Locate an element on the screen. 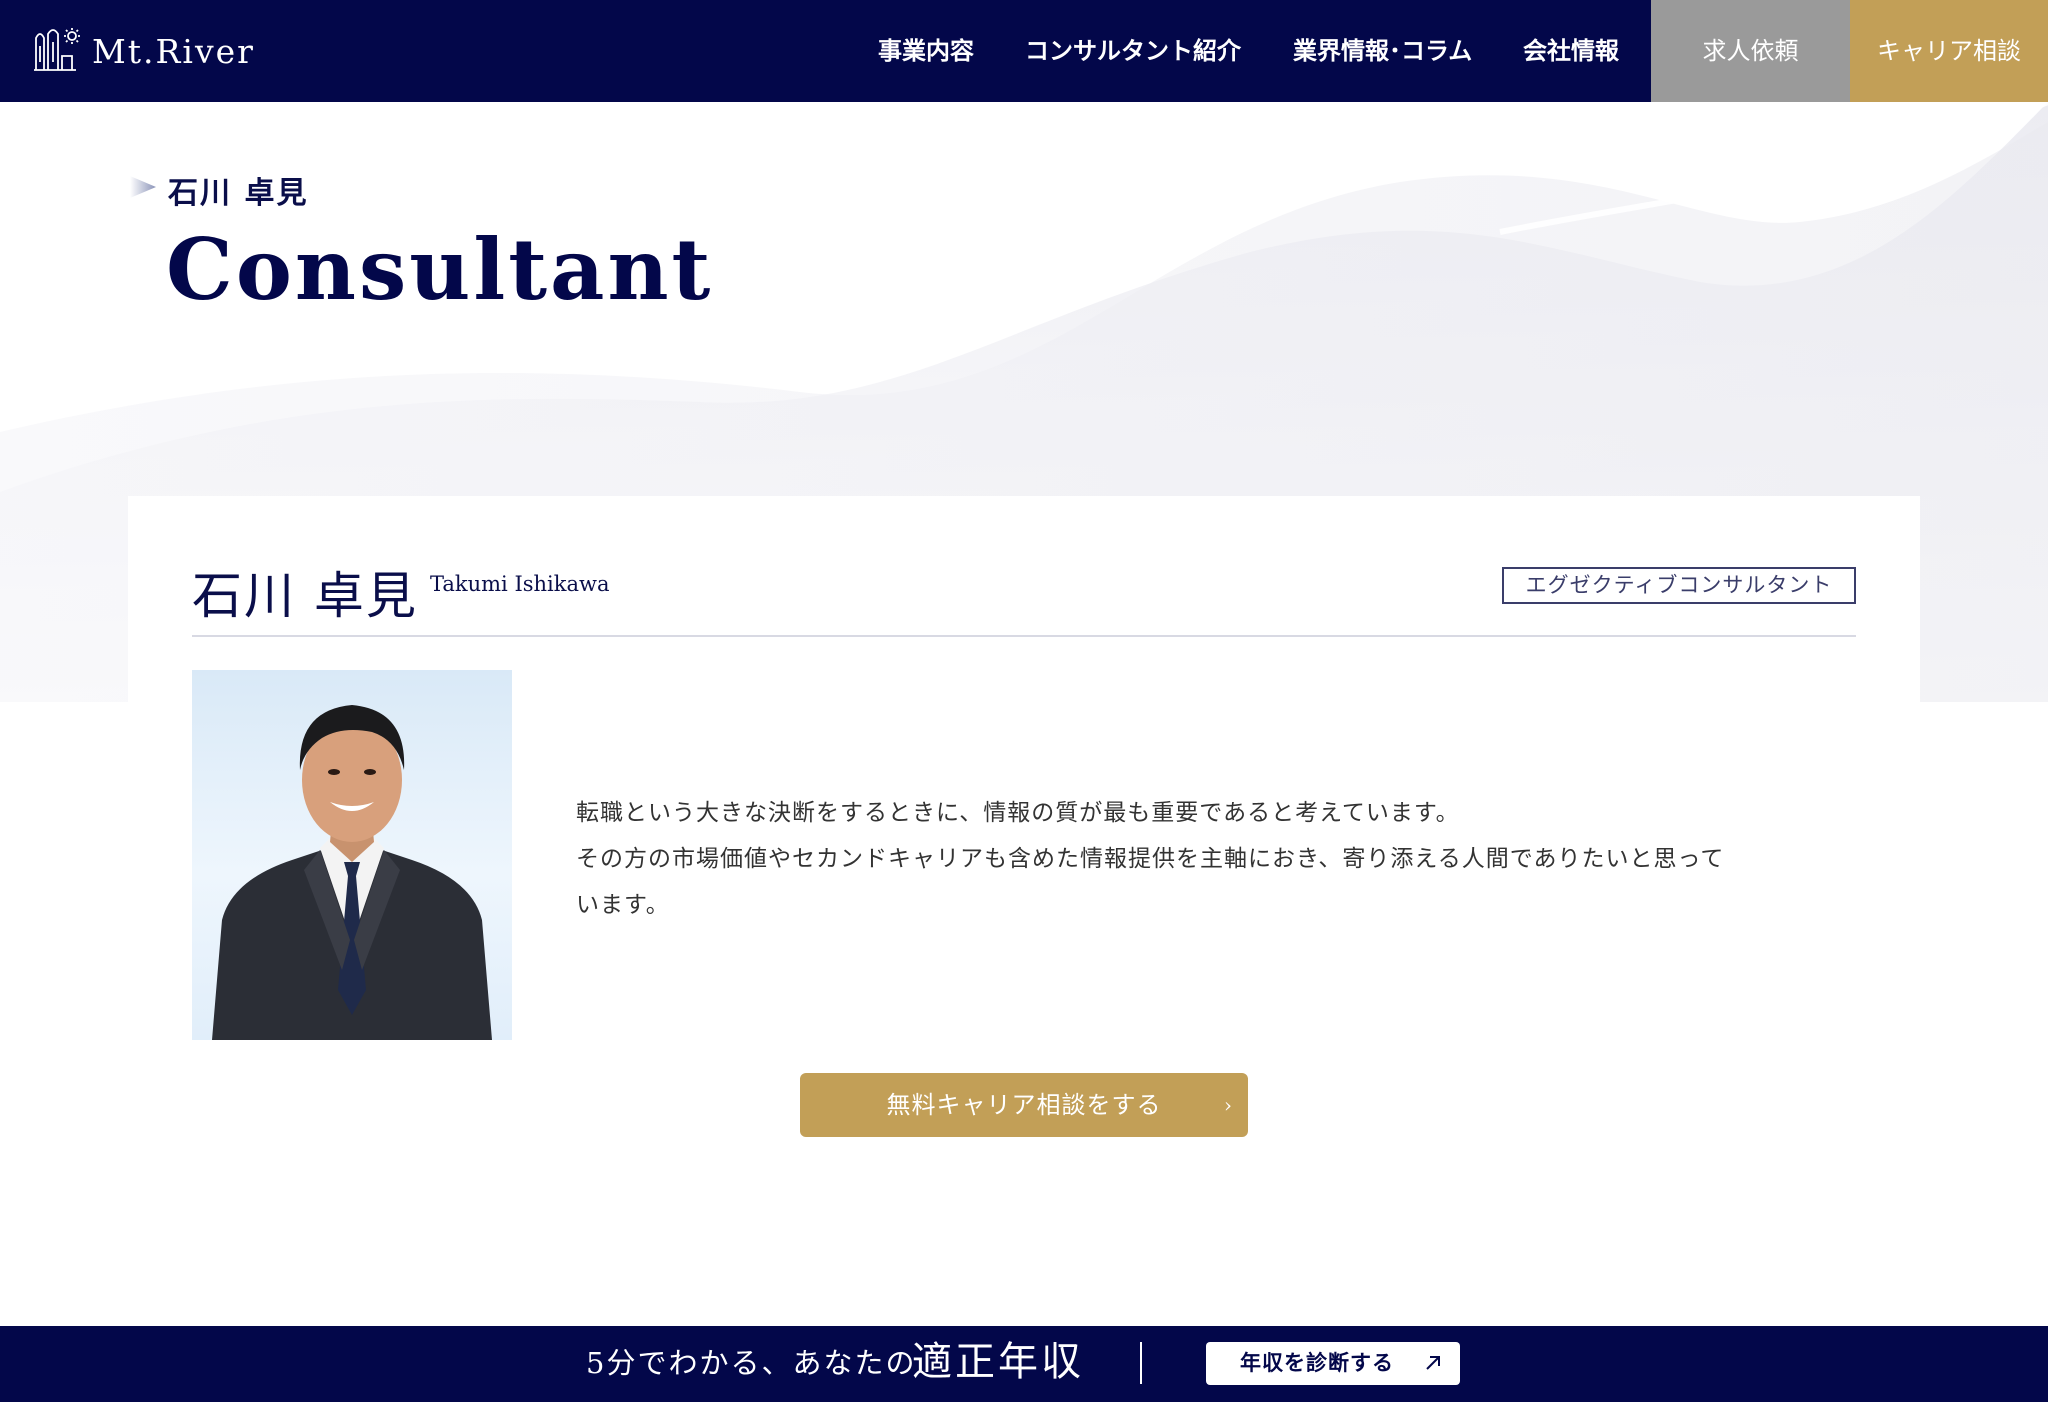 The image size is (2048, 1402). banner-separator is located at coordinates (1141, 1363).